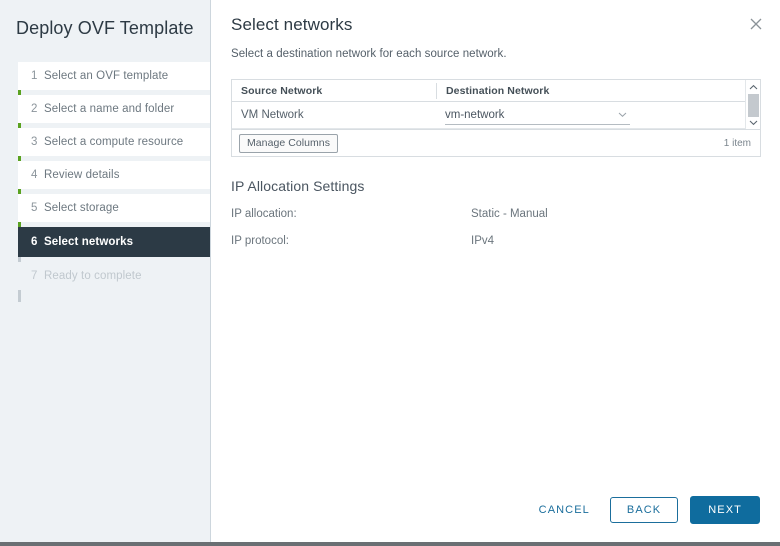  What do you see at coordinates (753, 87) in the screenshot?
I see `scroll-up-chevron-up-icon` at bounding box center [753, 87].